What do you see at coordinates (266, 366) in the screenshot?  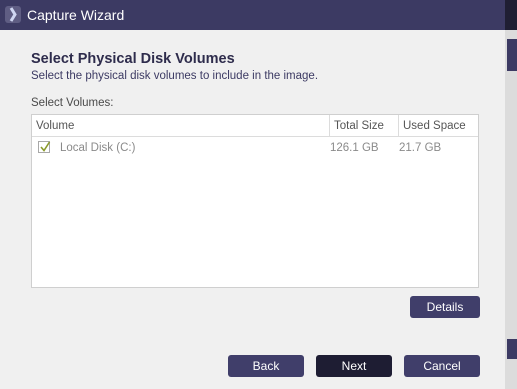 I see `back-button: Back` at bounding box center [266, 366].